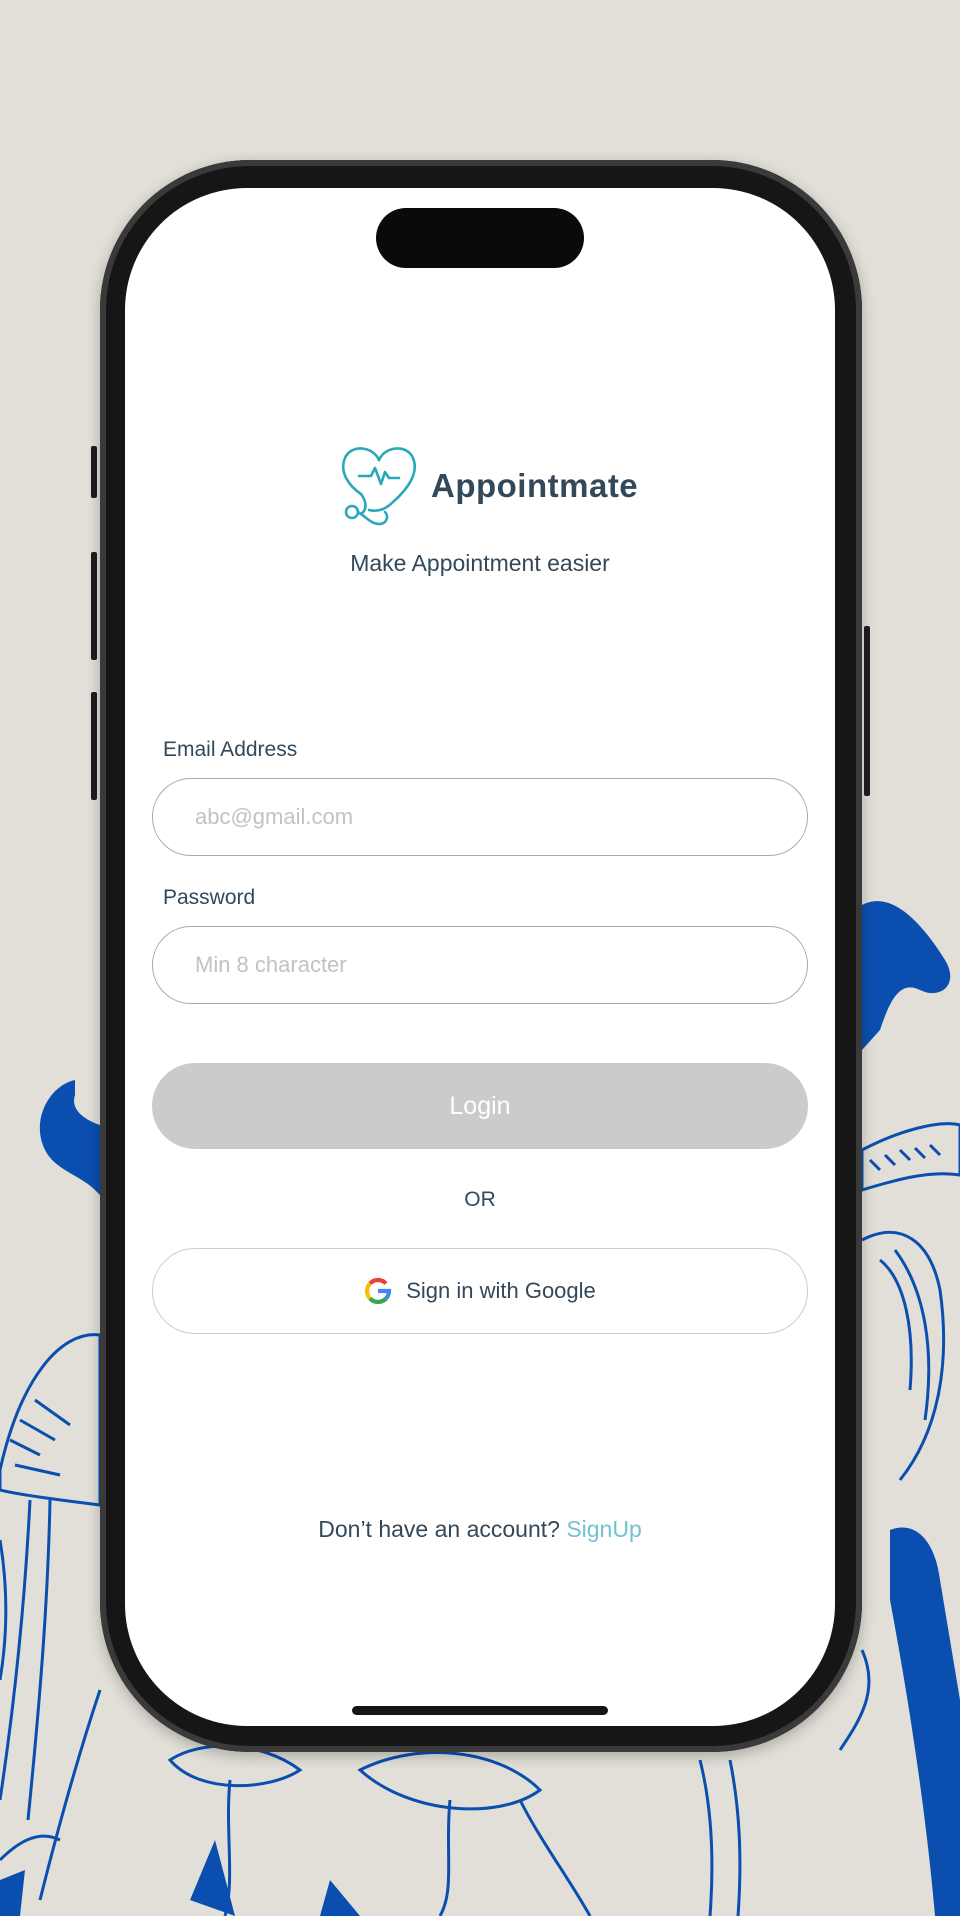 The height and width of the screenshot is (1916, 960). What do you see at coordinates (480, 1199) in the screenshot?
I see `or-divider: OR` at bounding box center [480, 1199].